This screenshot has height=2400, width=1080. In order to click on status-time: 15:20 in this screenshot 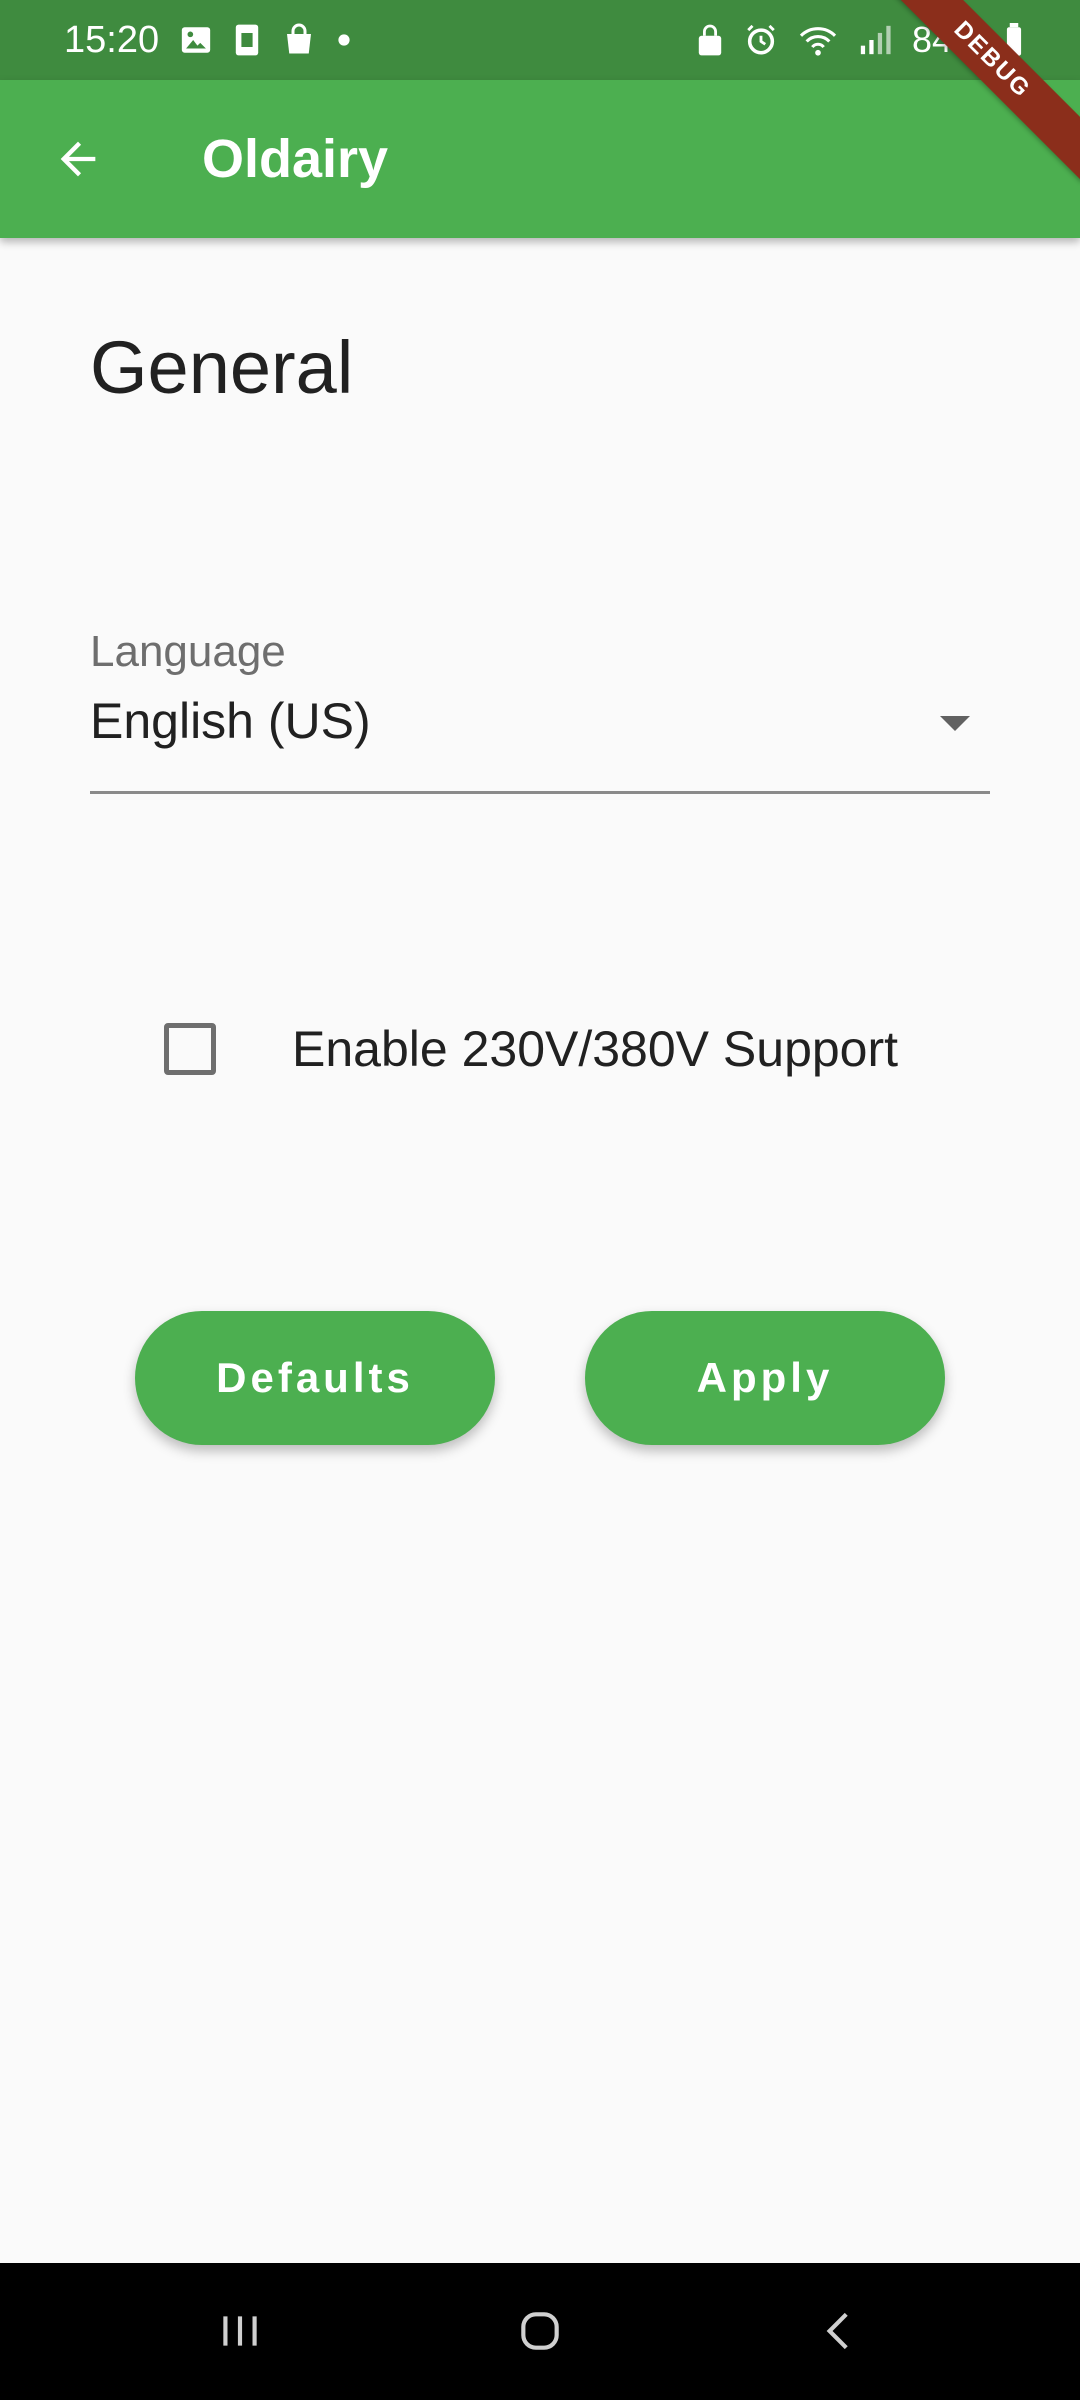, I will do `click(112, 39)`.